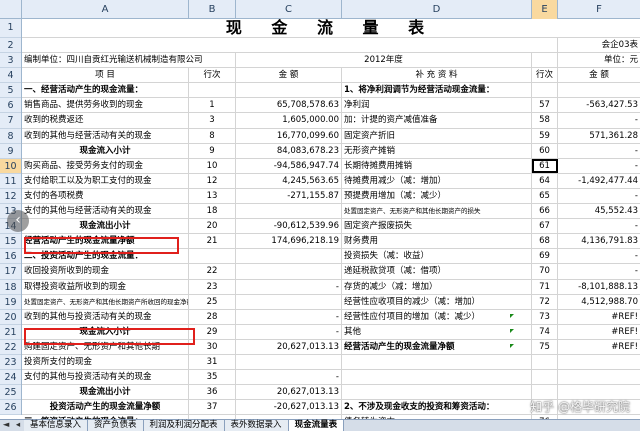 The height and width of the screenshot is (431, 640). What do you see at coordinates (212, 377) in the screenshot?
I see `row-no-cell: 35` at bounding box center [212, 377].